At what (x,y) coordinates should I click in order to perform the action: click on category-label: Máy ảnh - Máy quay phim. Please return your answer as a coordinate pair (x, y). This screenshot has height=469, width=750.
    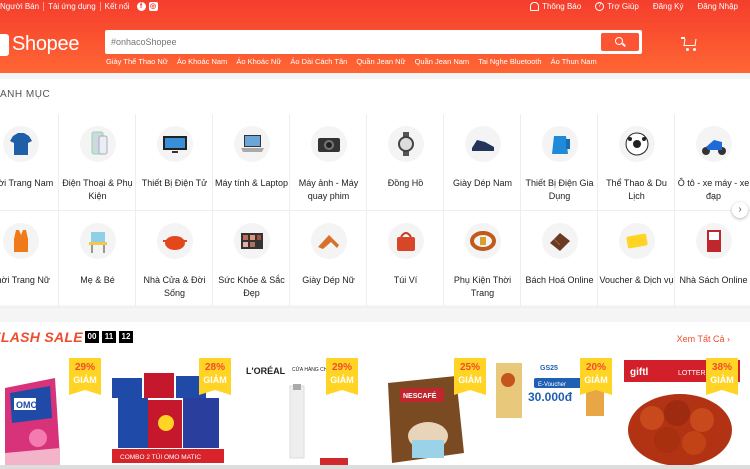
    Looking at the image, I should click on (328, 189).